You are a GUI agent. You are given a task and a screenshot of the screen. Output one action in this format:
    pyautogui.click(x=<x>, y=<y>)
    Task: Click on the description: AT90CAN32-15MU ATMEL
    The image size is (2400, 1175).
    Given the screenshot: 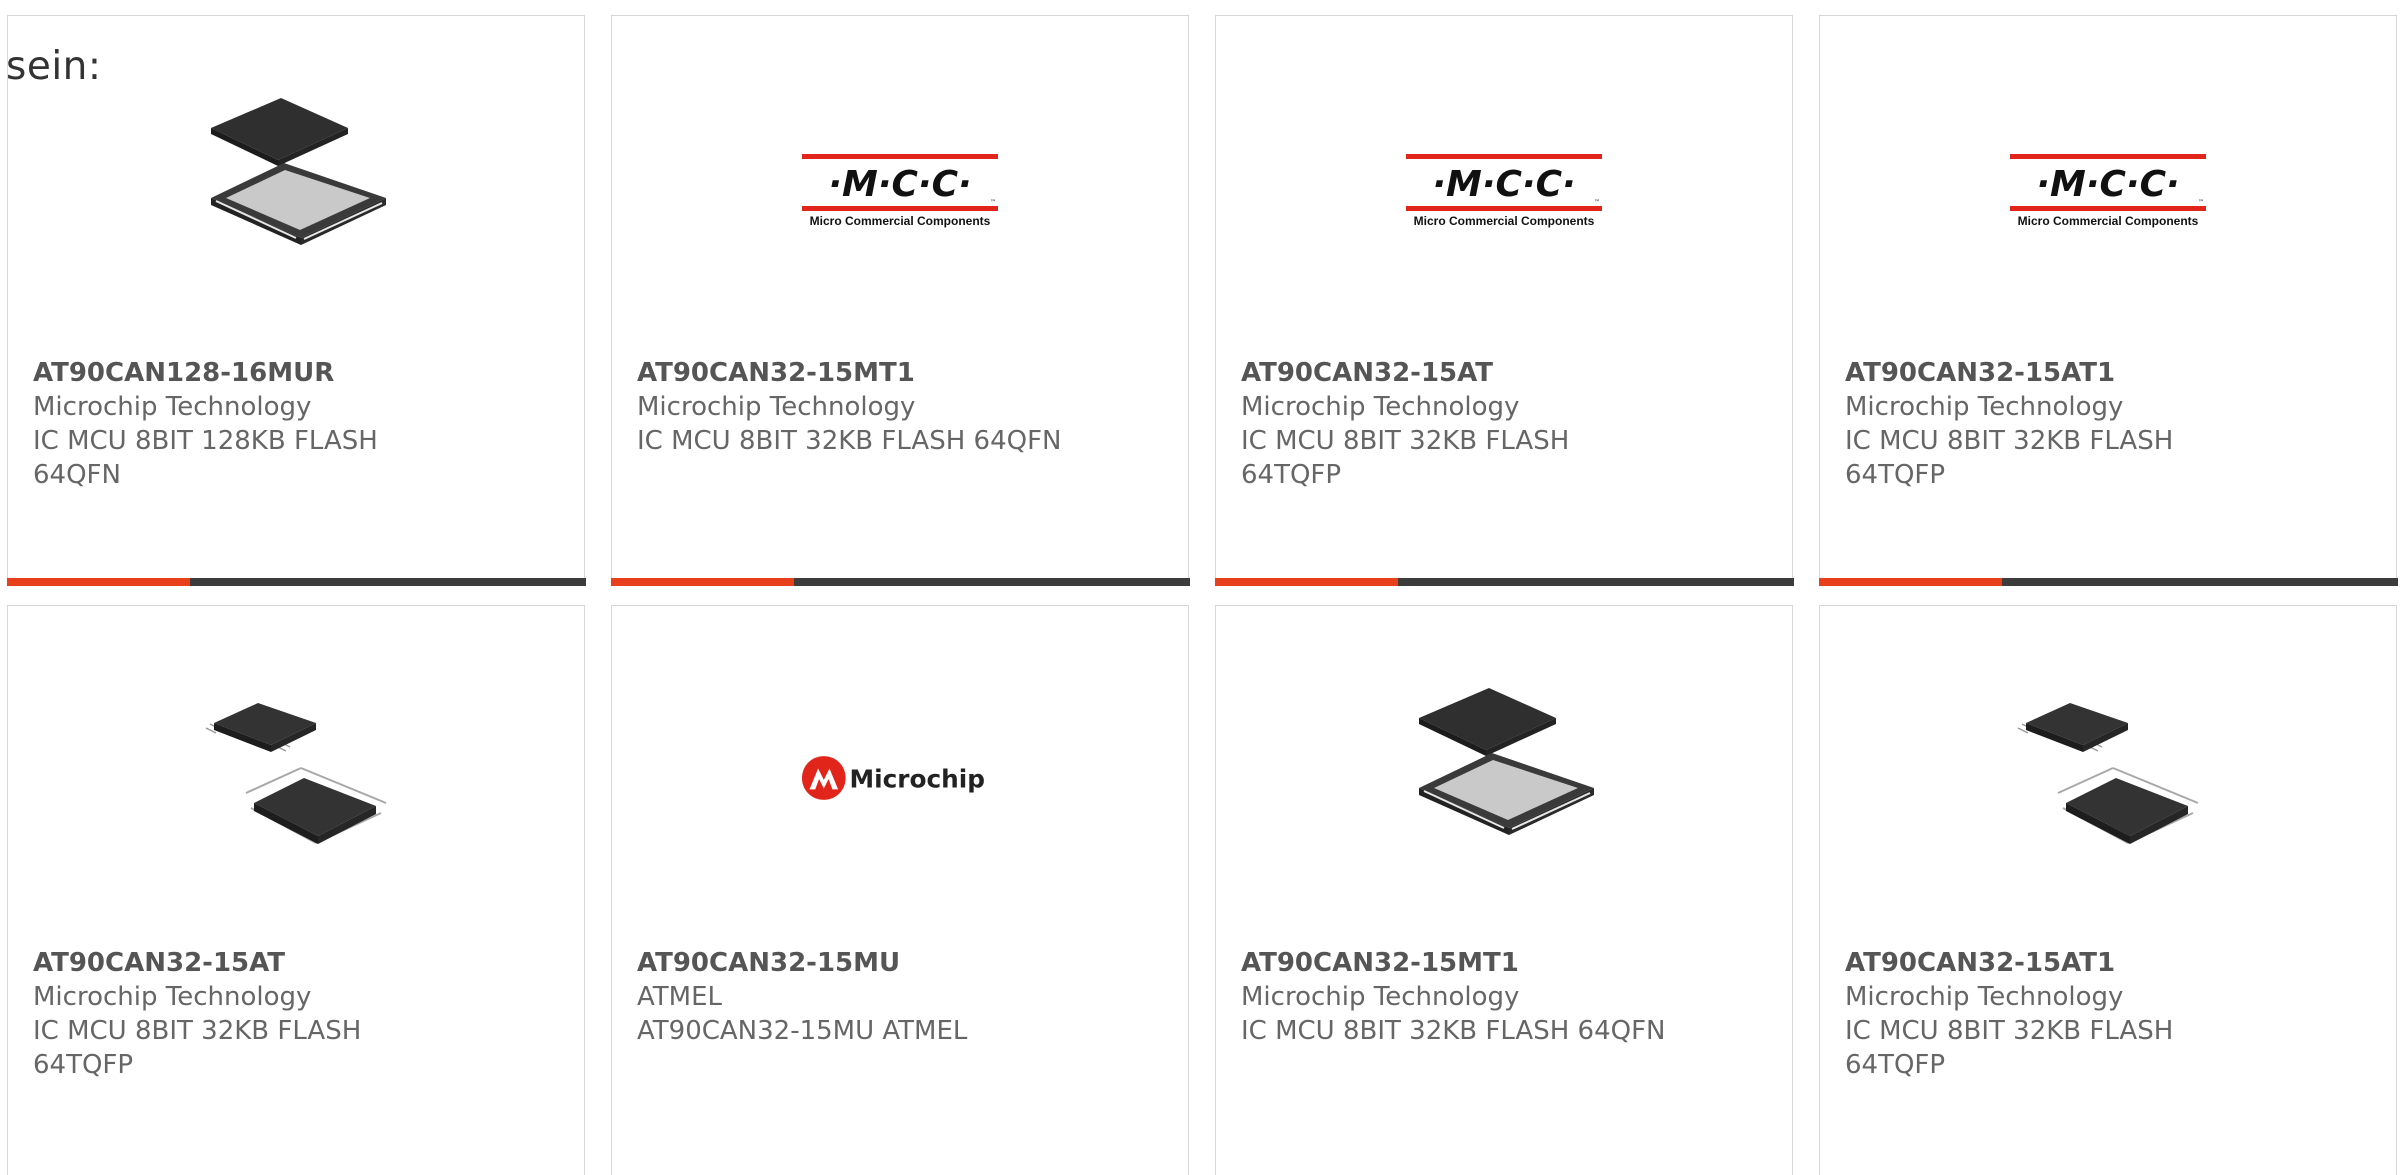 What is the action you would take?
    pyautogui.click(x=802, y=1031)
    